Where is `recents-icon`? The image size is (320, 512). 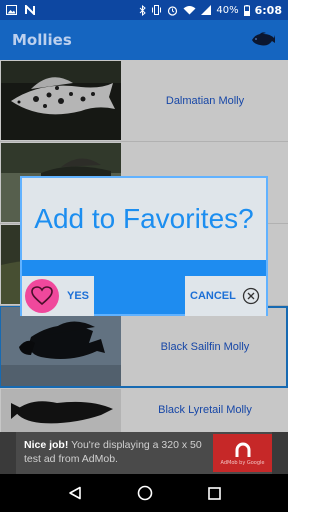 recents-icon is located at coordinates (214, 493).